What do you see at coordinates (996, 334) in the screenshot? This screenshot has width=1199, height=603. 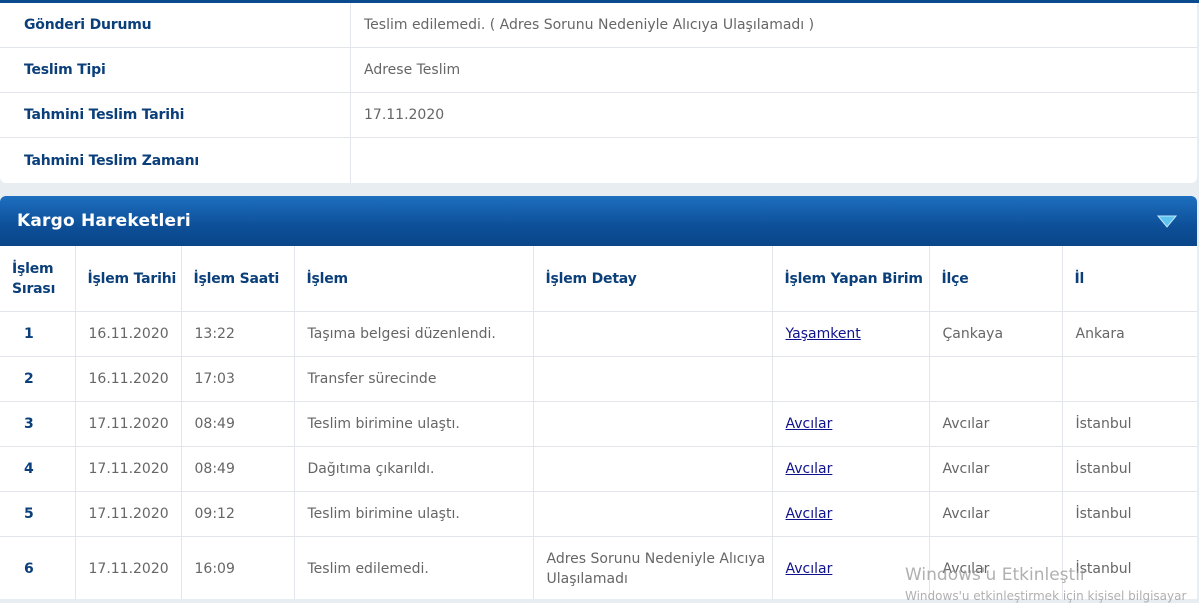 I see `cell-ilce: Çankaya` at bounding box center [996, 334].